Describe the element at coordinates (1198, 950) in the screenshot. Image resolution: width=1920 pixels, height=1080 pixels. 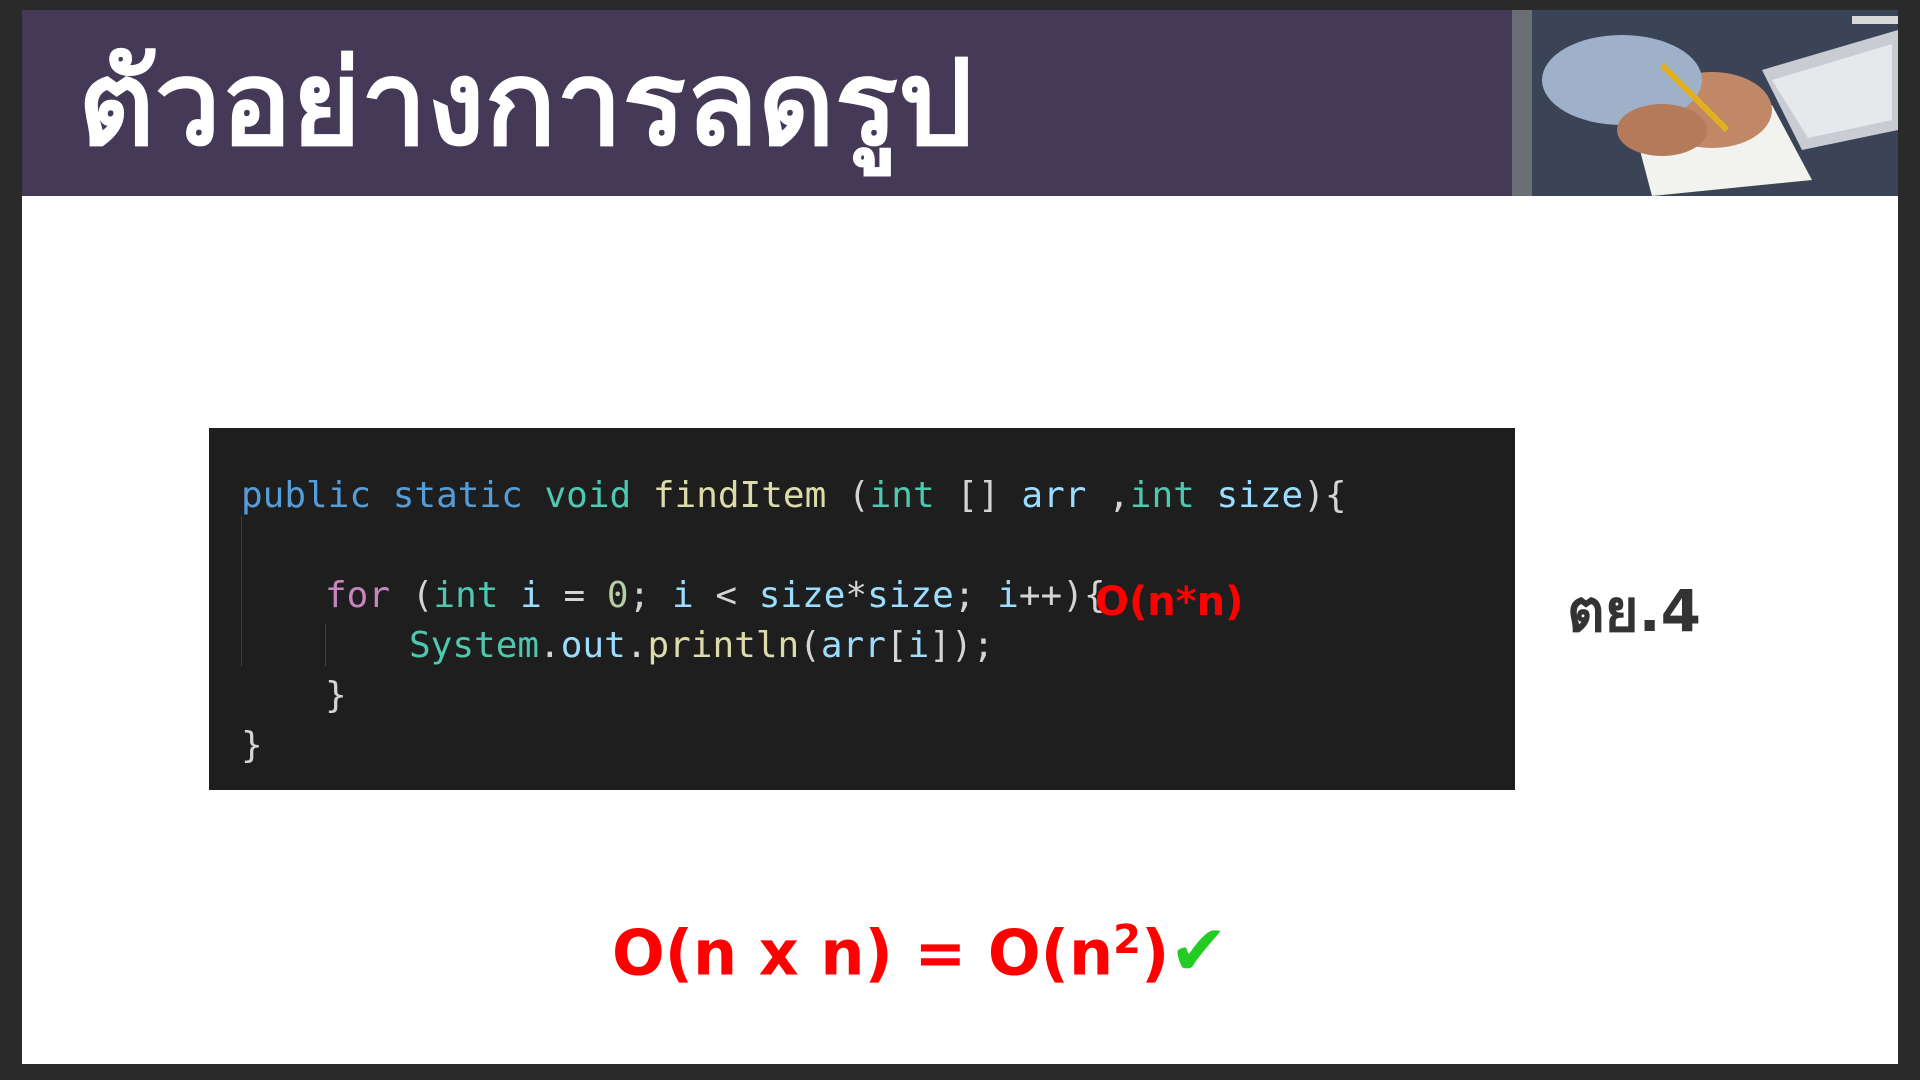
I see `check-icon: ✔` at that location.